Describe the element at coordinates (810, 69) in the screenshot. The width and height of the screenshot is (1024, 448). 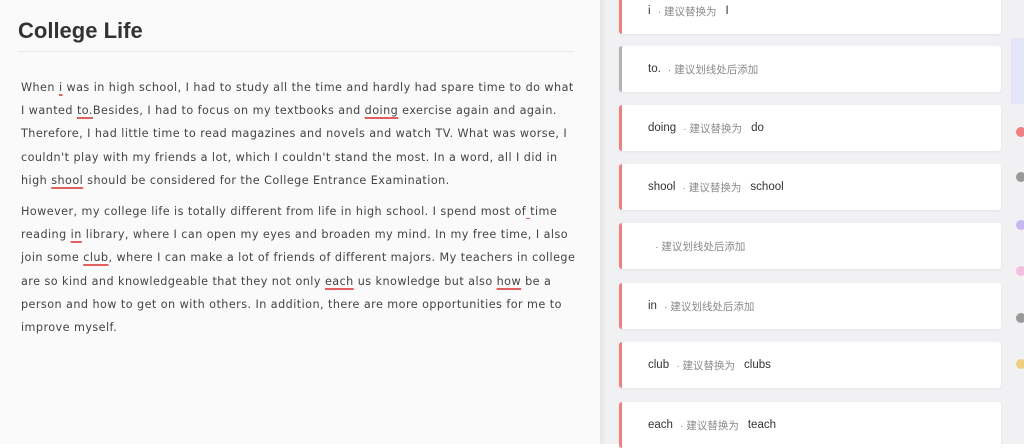
I see `suggestion-card: to. · 建议划线处后添加` at that location.